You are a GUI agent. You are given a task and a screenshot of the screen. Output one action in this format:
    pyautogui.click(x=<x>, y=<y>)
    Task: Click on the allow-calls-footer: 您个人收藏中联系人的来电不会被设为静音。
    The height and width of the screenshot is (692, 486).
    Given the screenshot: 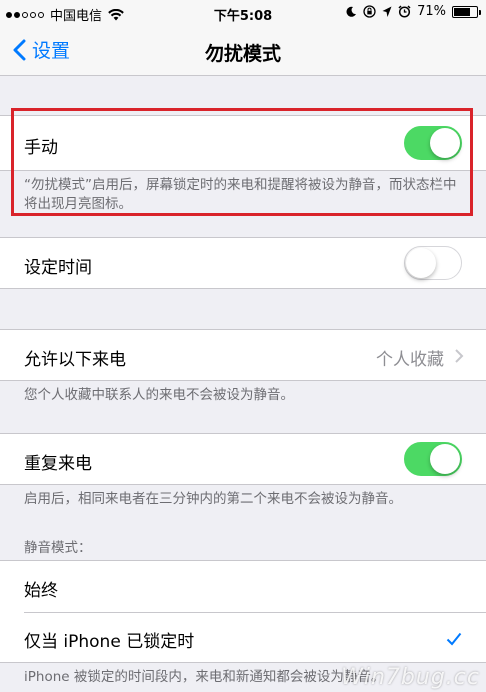 What is the action you would take?
    pyautogui.click(x=159, y=395)
    